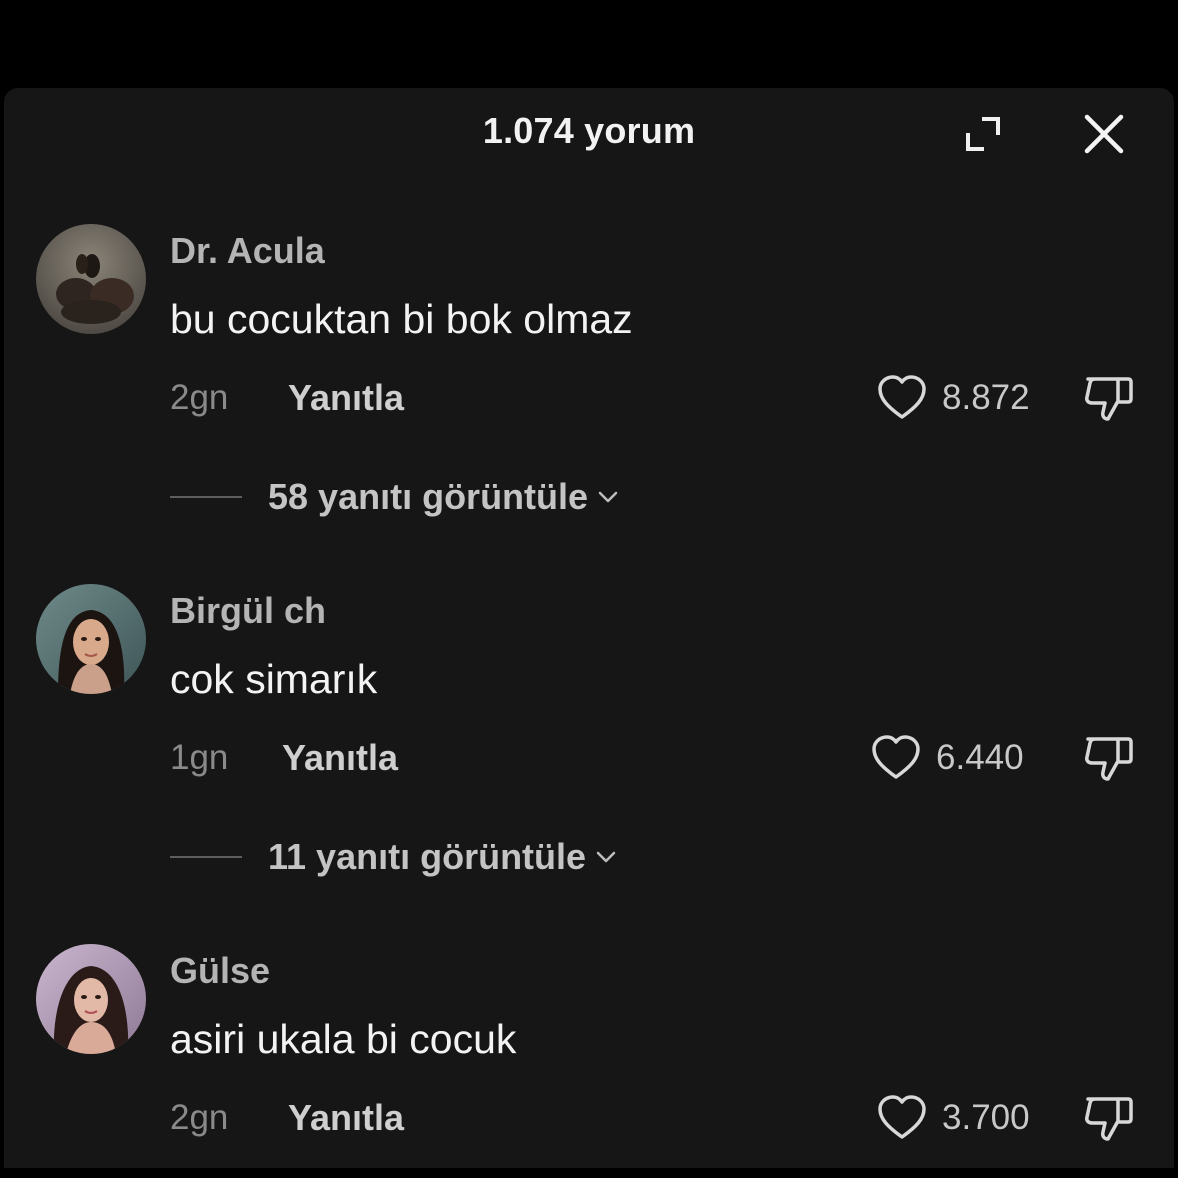  Describe the element at coordinates (986, 397) in the screenshot. I see `like-count: 8.872` at that location.